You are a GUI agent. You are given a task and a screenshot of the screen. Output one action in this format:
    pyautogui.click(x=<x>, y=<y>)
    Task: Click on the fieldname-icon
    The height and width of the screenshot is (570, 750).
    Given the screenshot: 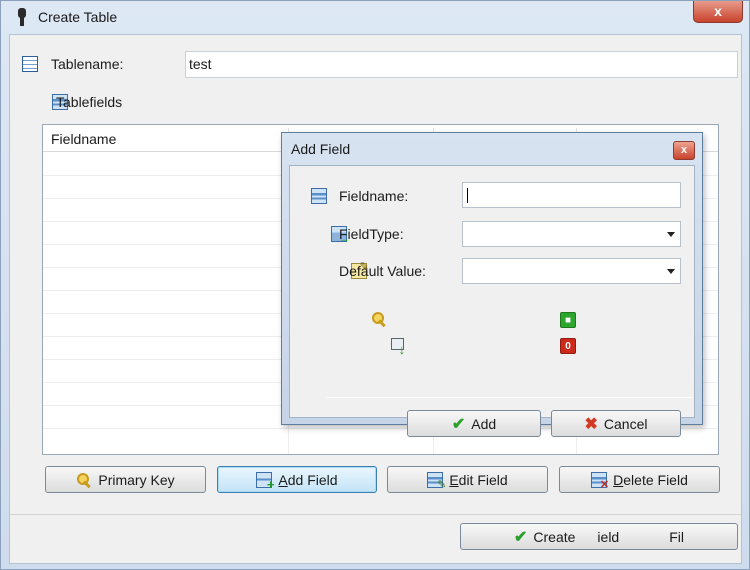 What is the action you would take?
    pyautogui.click(x=319, y=196)
    